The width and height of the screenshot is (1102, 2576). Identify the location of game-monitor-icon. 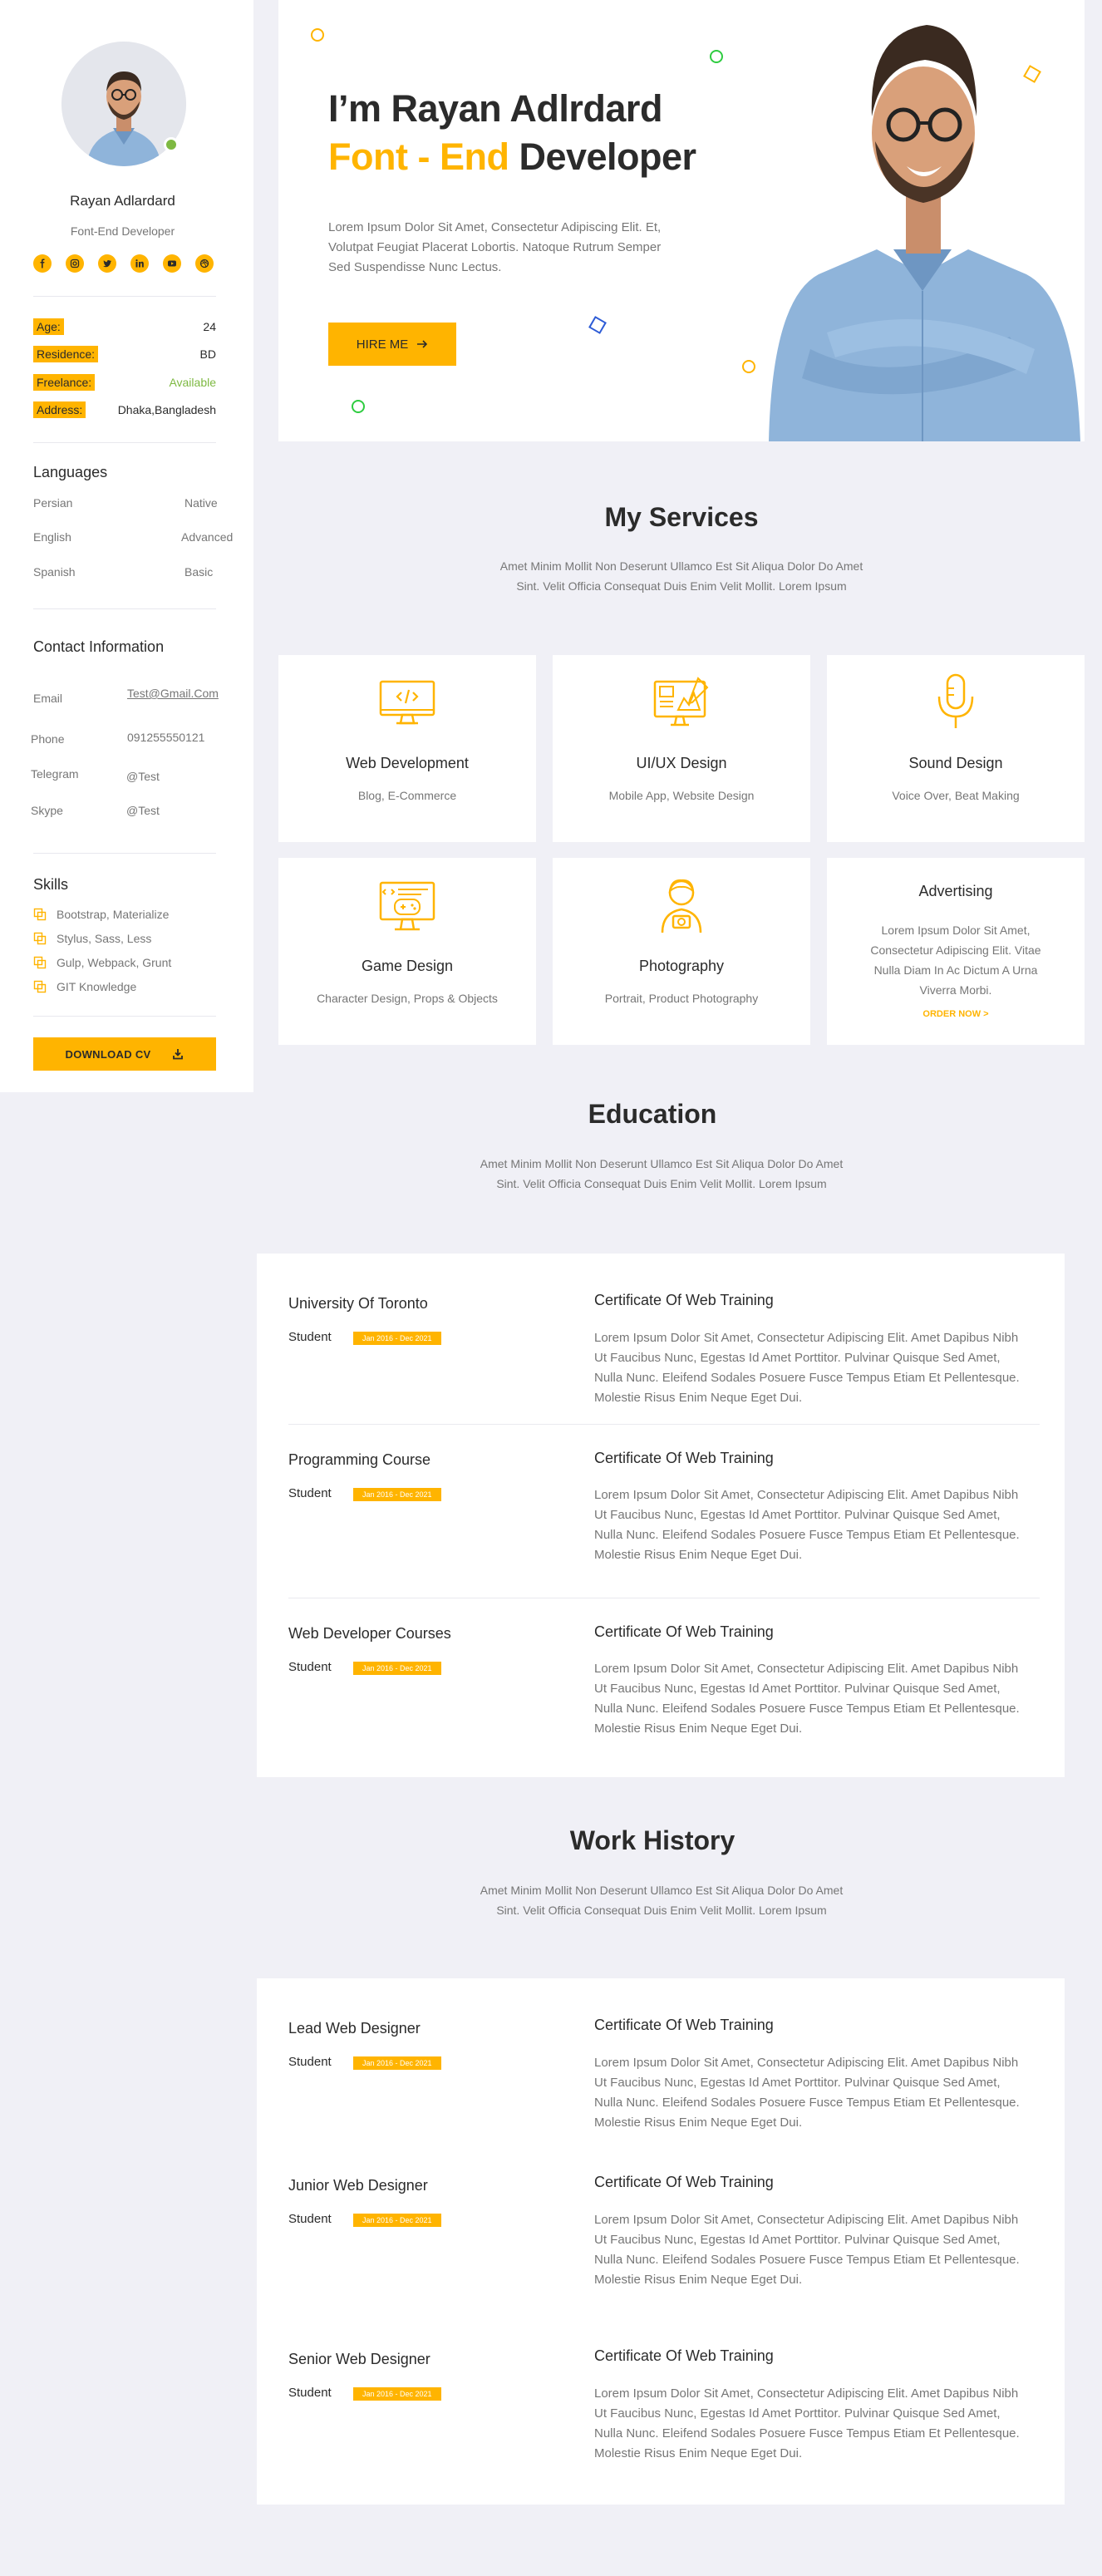
(407, 906).